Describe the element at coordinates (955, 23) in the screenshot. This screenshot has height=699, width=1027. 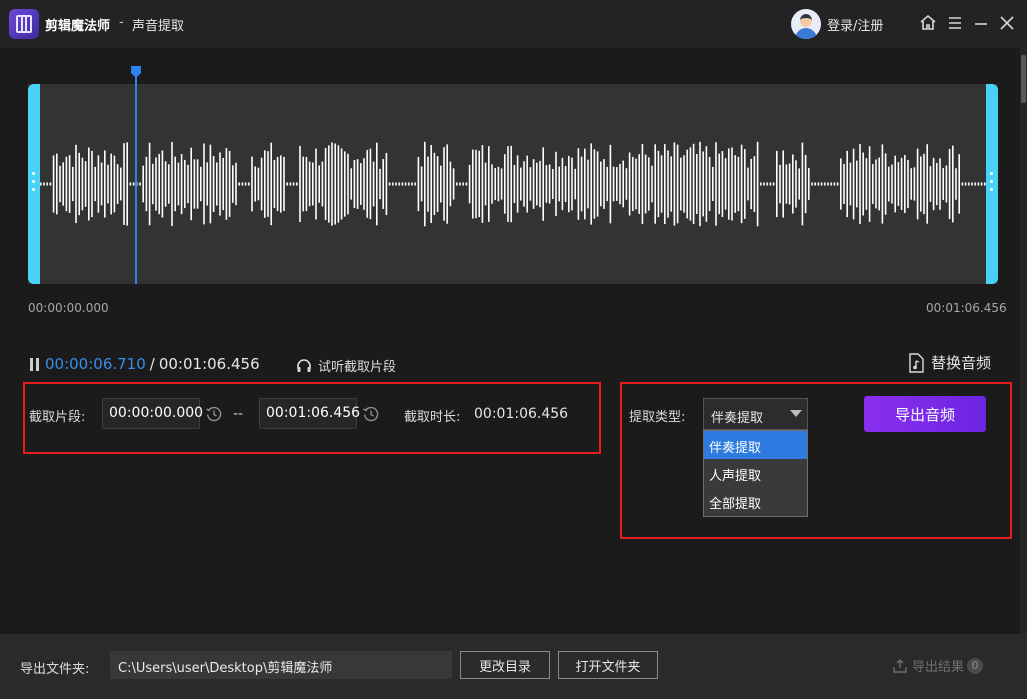
I see `menu-icon` at that location.